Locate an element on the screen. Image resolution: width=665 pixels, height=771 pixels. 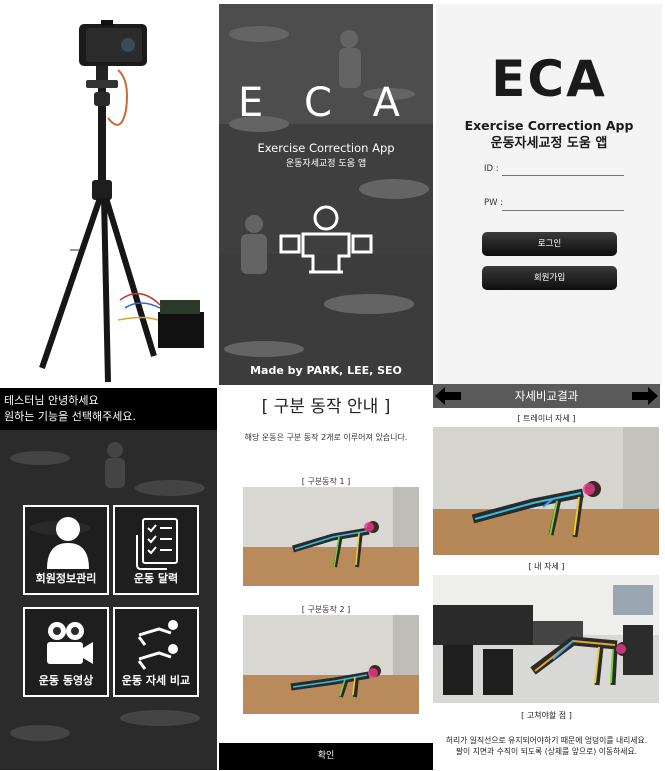
pw-field is located at coordinates (563, 210).